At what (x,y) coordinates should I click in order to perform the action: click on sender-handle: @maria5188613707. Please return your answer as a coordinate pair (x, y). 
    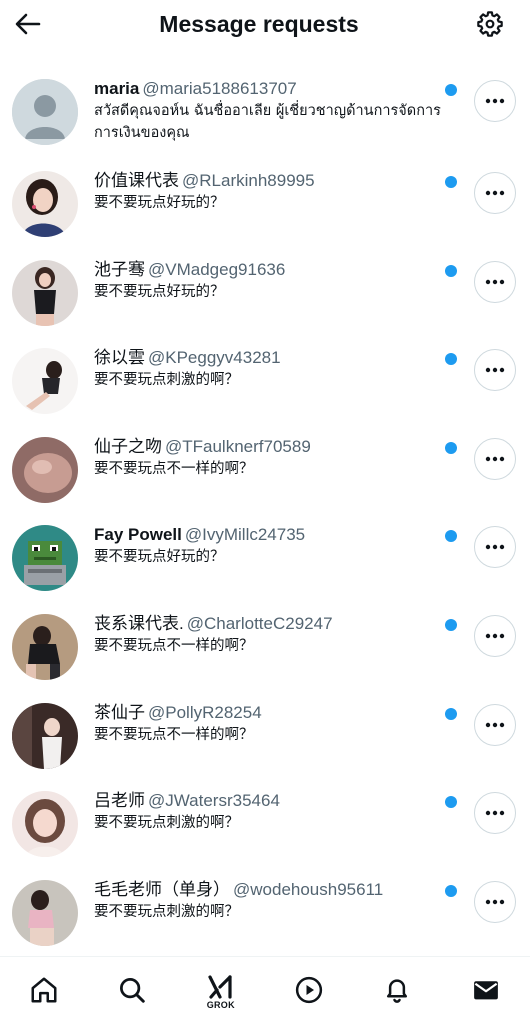
    Looking at the image, I should click on (219, 88).